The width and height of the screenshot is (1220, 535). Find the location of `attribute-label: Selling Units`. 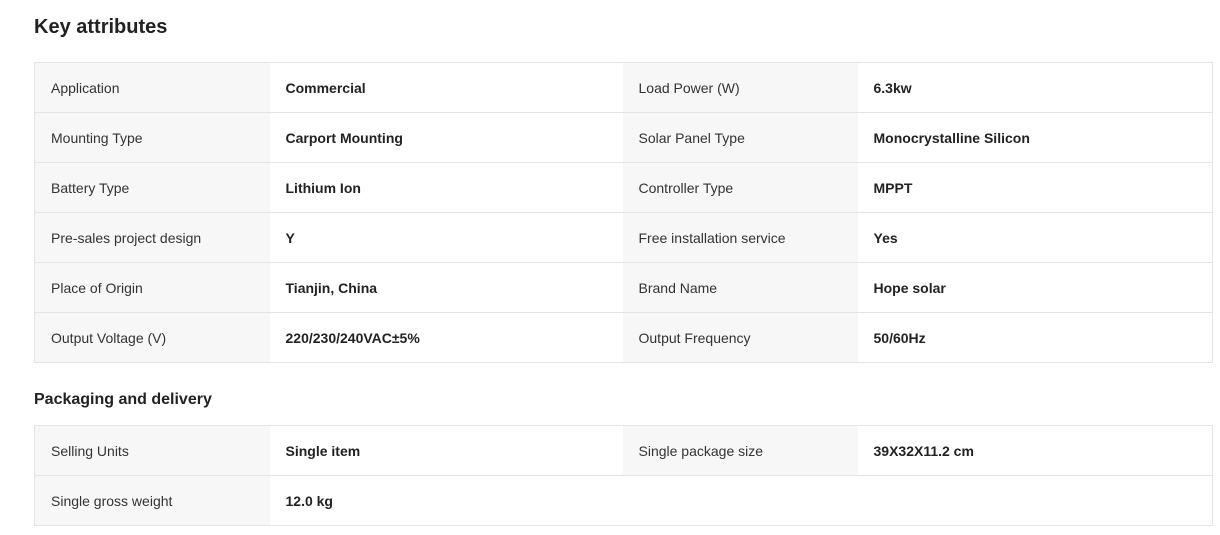

attribute-label: Selling Units is located at coordinates (152, 450).